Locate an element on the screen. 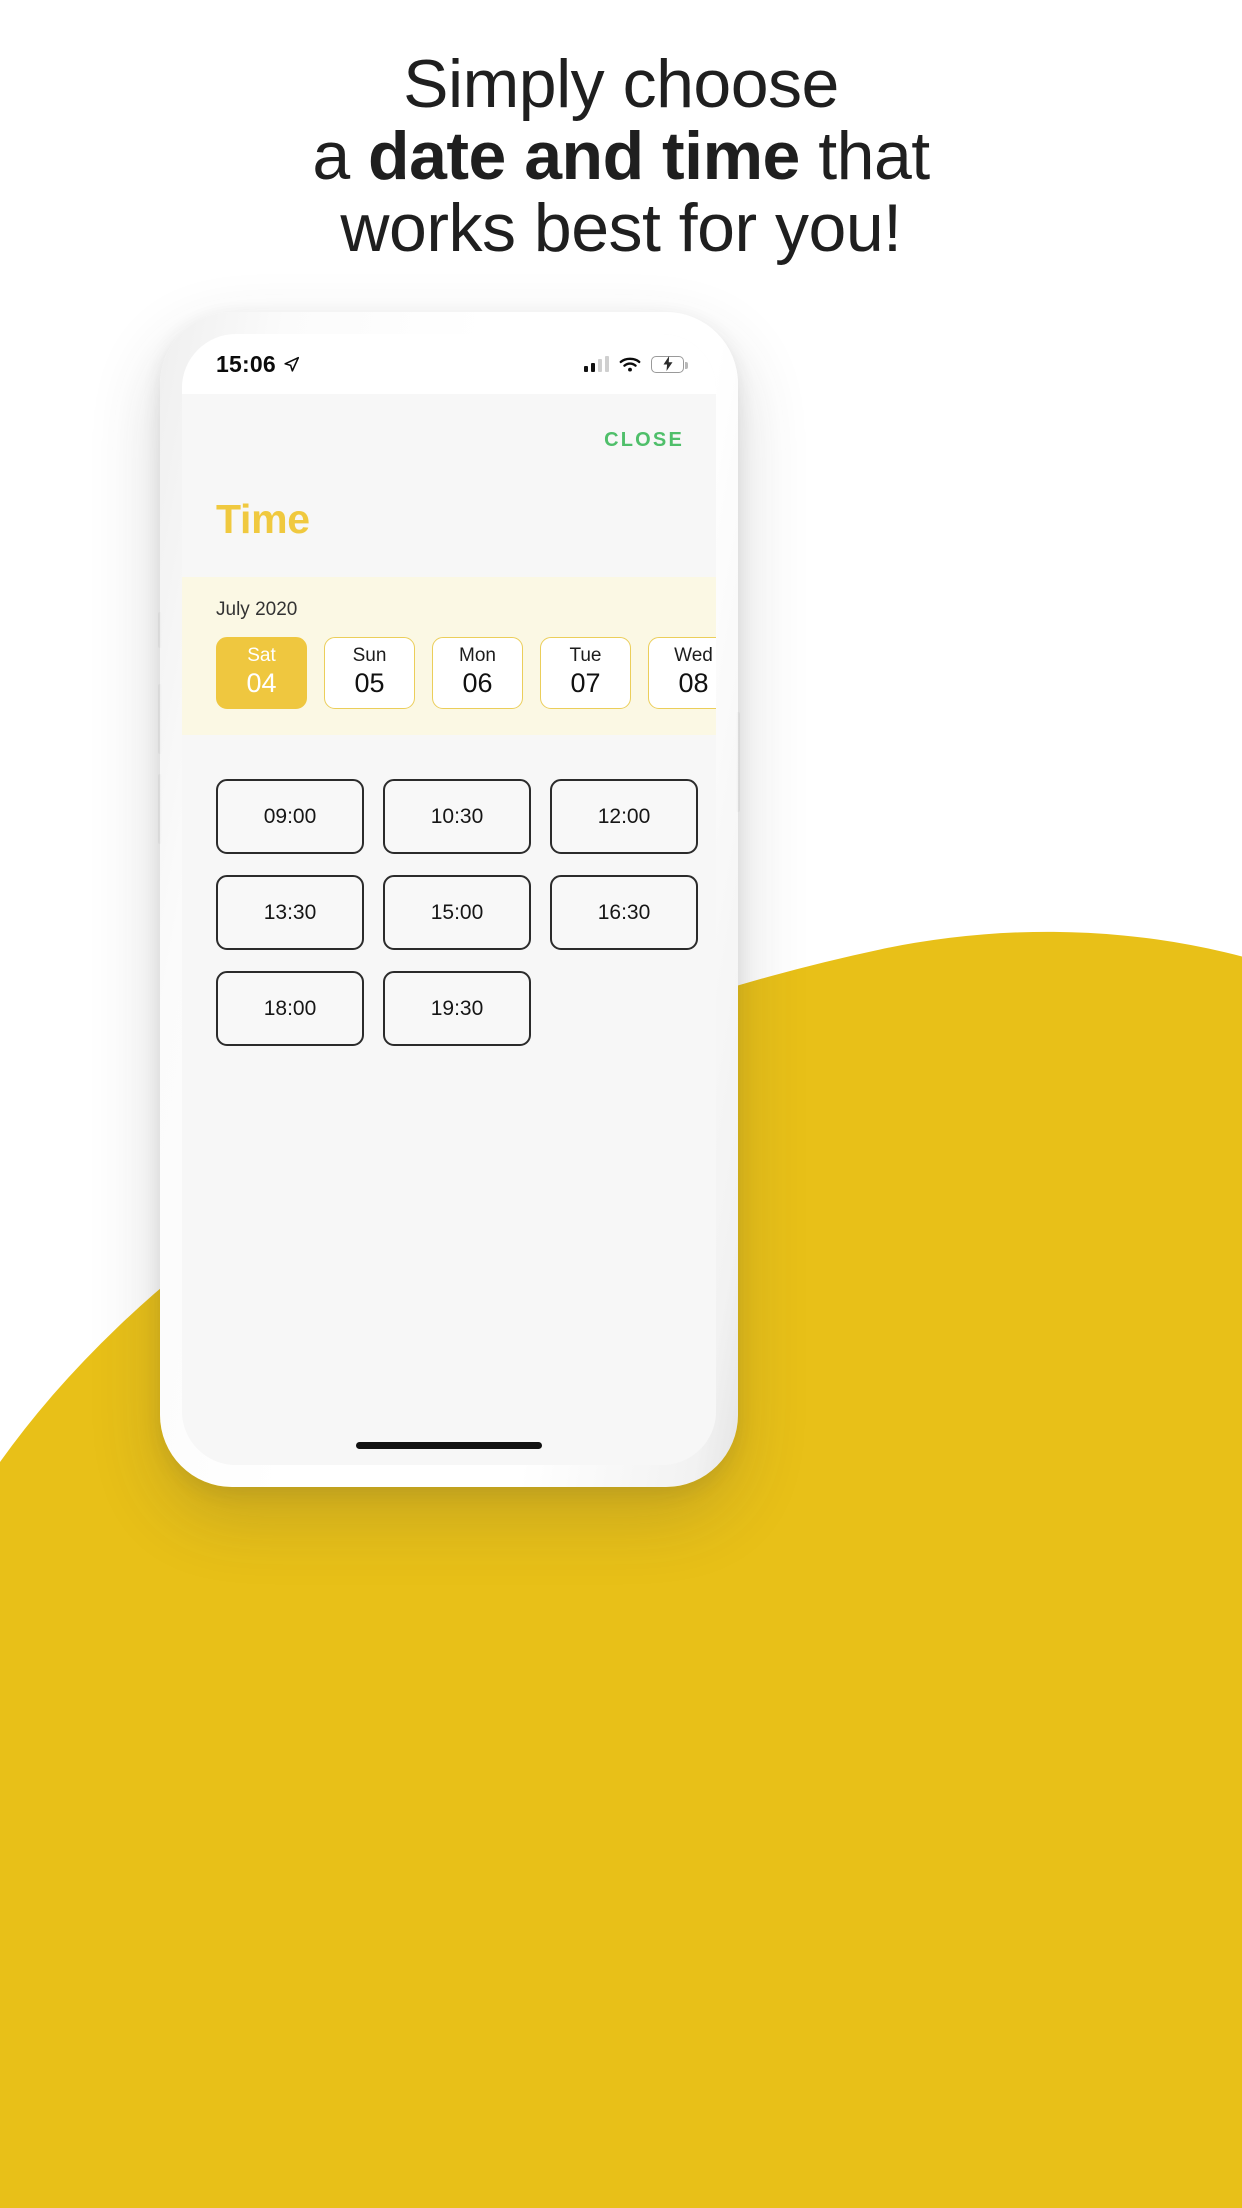 This screenshot has height=2208, width=1242. date-chip-day: 05 is located at coordinates (369, 683).